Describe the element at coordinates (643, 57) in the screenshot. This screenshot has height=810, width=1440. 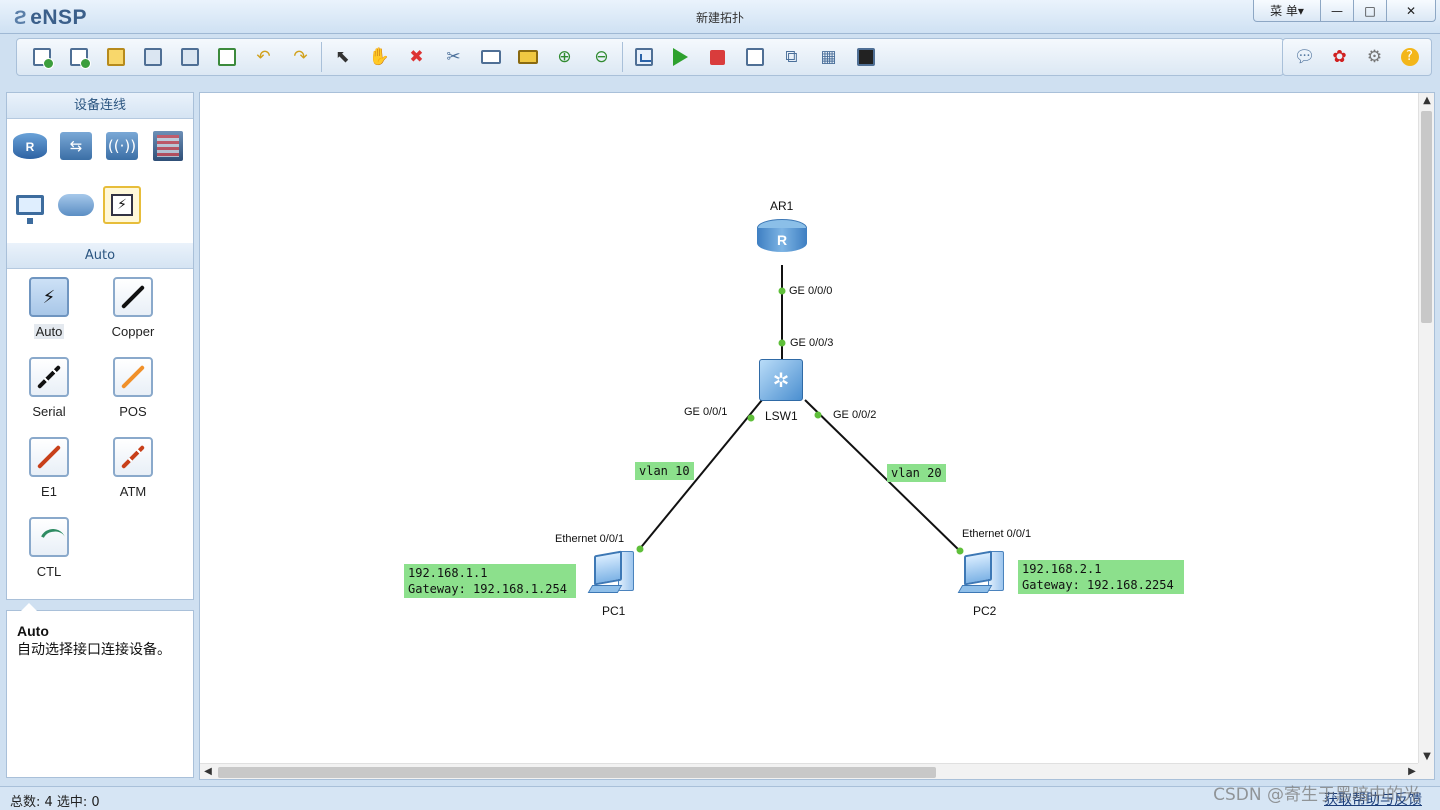
I see `topology-icon` at that location.